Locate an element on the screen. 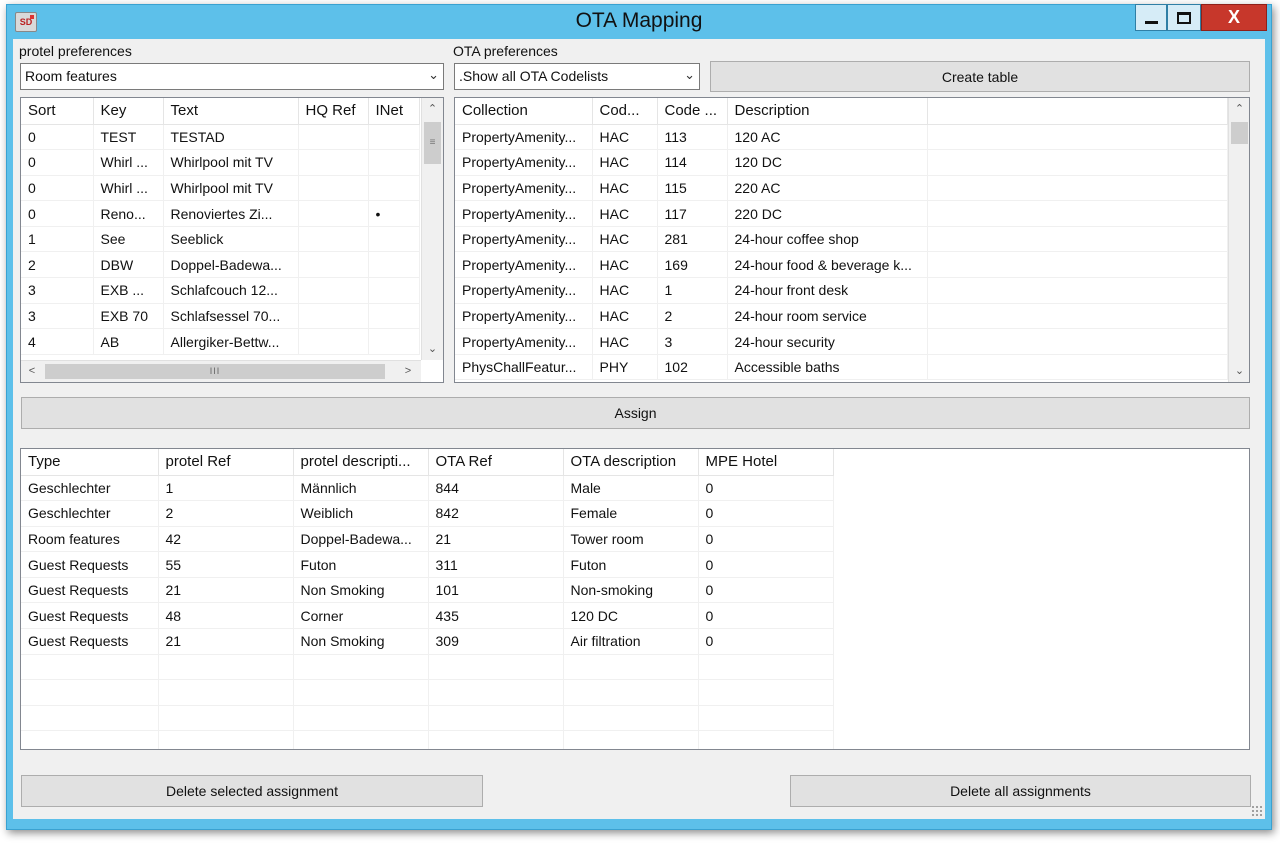 This screenshot has width=1280, height=843. table-cell: 48 is located at coordinates (226, 616).